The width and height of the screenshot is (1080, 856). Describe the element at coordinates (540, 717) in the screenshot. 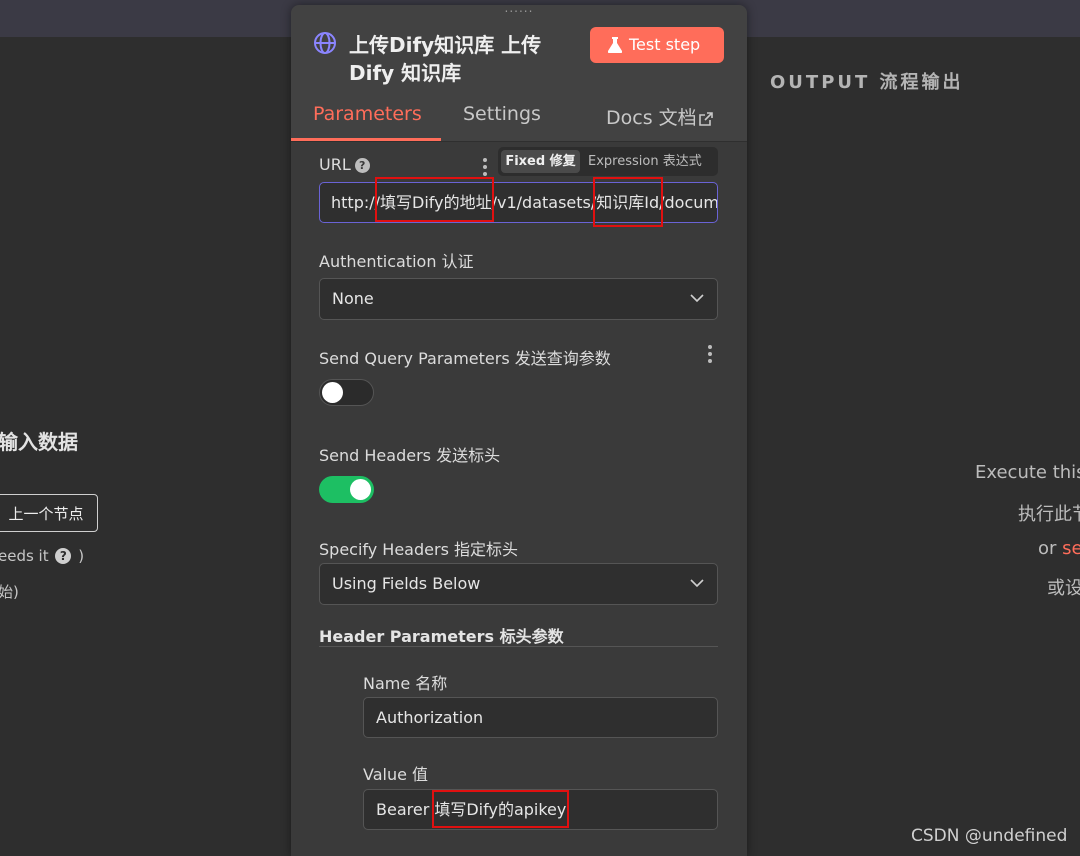

I see `header-name-input: Authorization` at that location.